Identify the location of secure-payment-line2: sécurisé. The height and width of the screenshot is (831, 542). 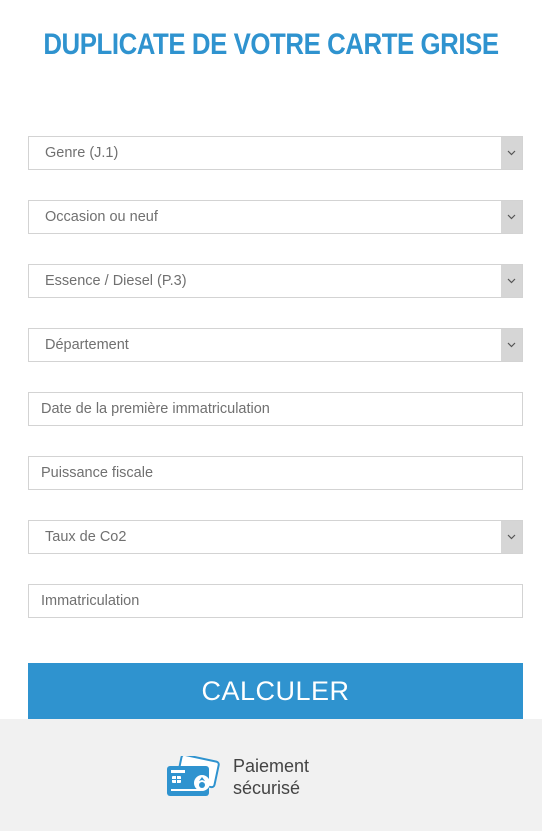
(267, 788).